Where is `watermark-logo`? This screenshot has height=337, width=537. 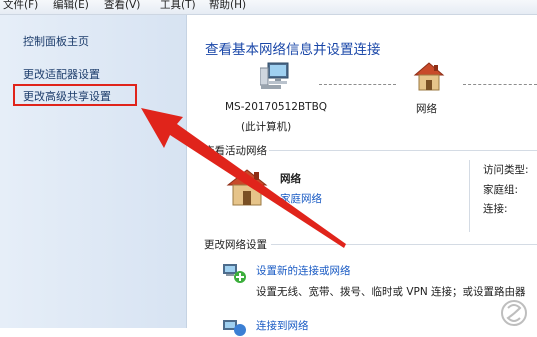
watermark-logo is located at coordinates (514, 313).